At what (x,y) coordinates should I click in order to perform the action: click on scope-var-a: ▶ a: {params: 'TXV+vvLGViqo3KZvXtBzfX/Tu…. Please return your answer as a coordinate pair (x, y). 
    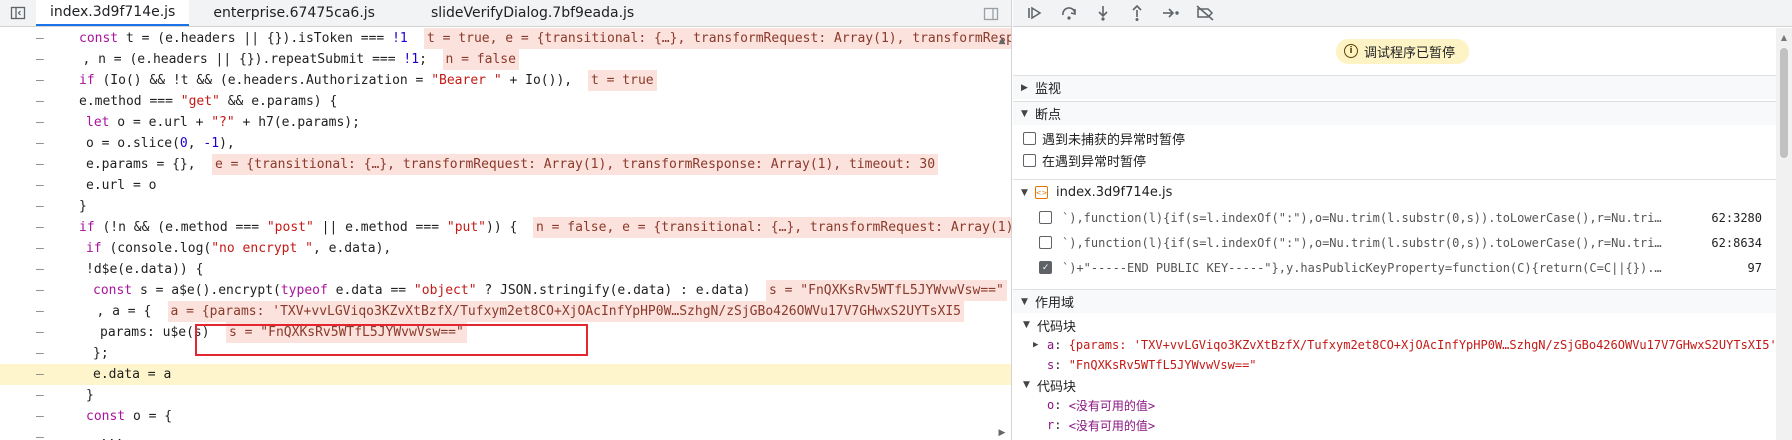
    Looking at the image, I should click on (1402, 345).